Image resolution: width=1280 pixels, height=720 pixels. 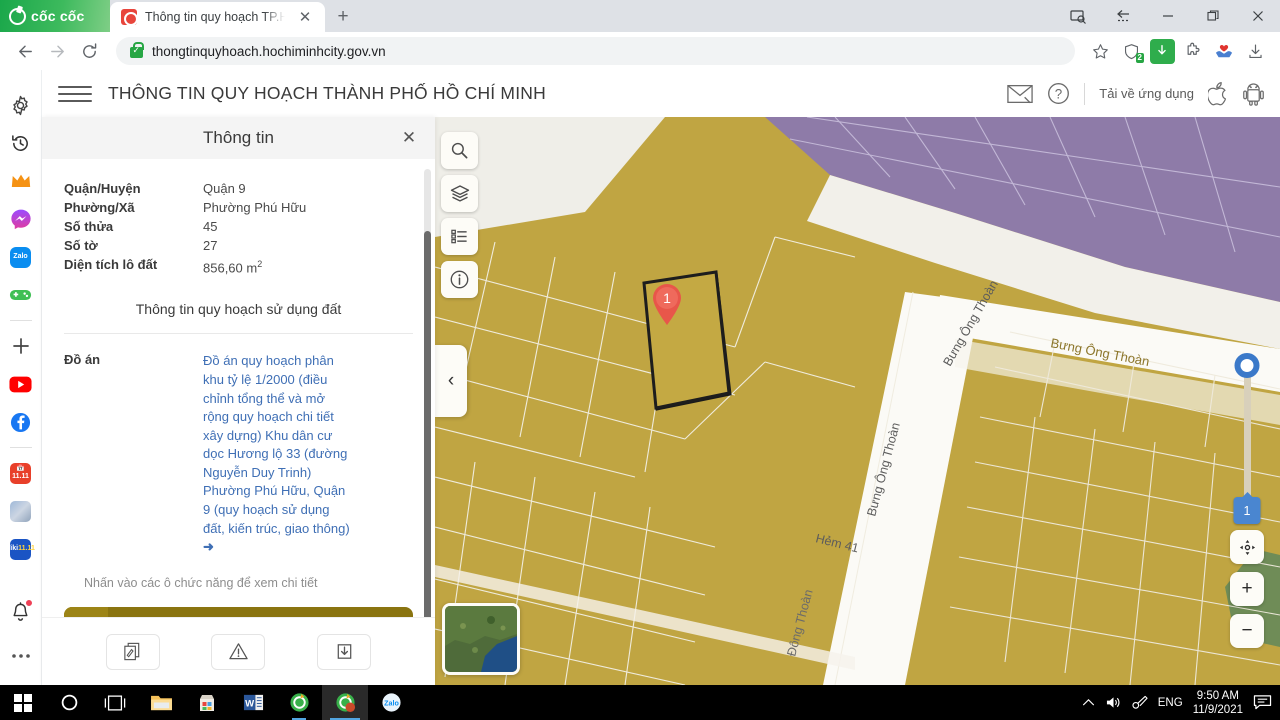 What do you see at coordinates (1247, 438) in the screenshot?
I see `zoom-slider: 1` at bounding box center [1247, 438].